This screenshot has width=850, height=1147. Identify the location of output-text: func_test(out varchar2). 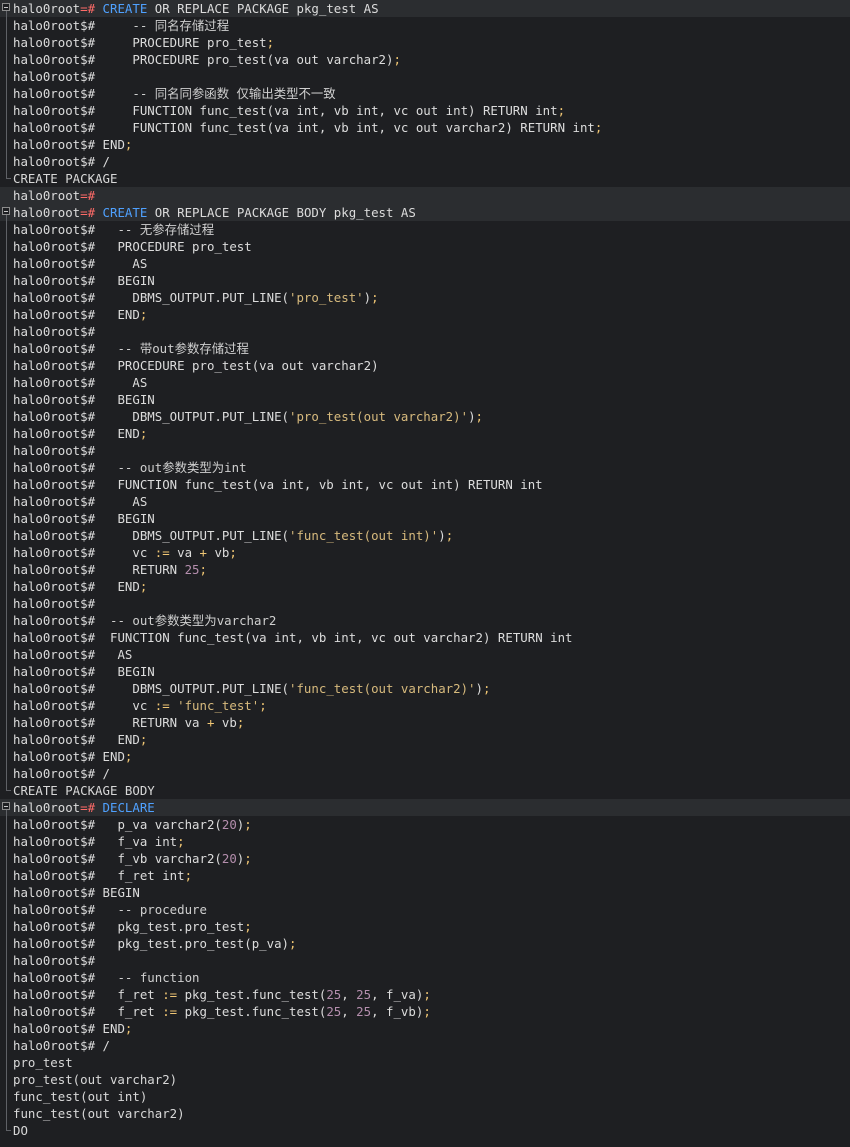
(99, 1113).